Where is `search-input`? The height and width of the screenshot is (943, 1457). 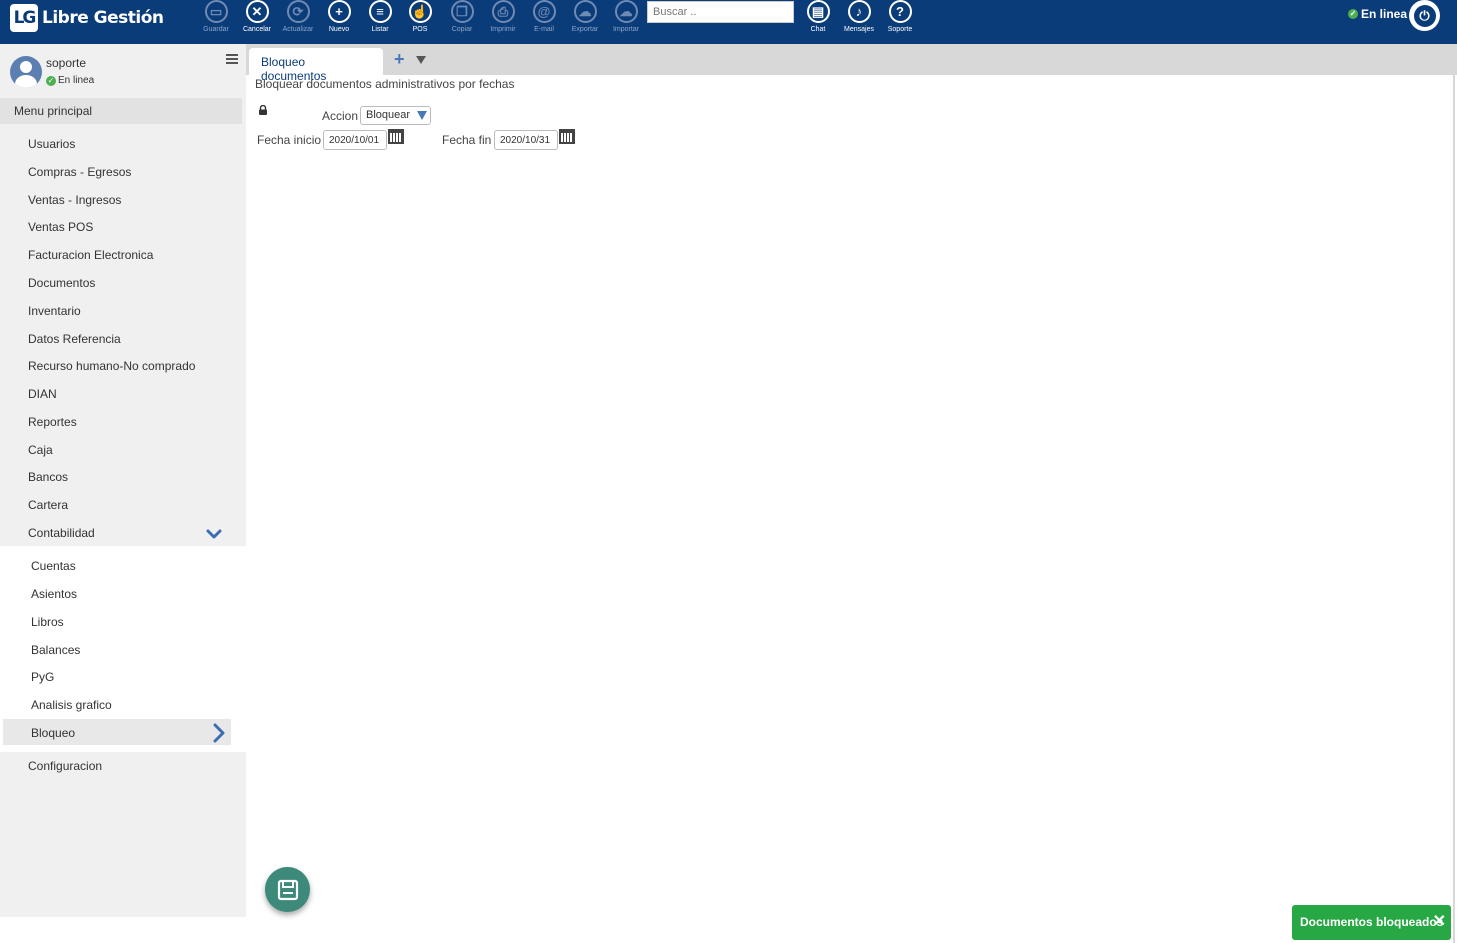 search-input is located at coordinates (720, 12).